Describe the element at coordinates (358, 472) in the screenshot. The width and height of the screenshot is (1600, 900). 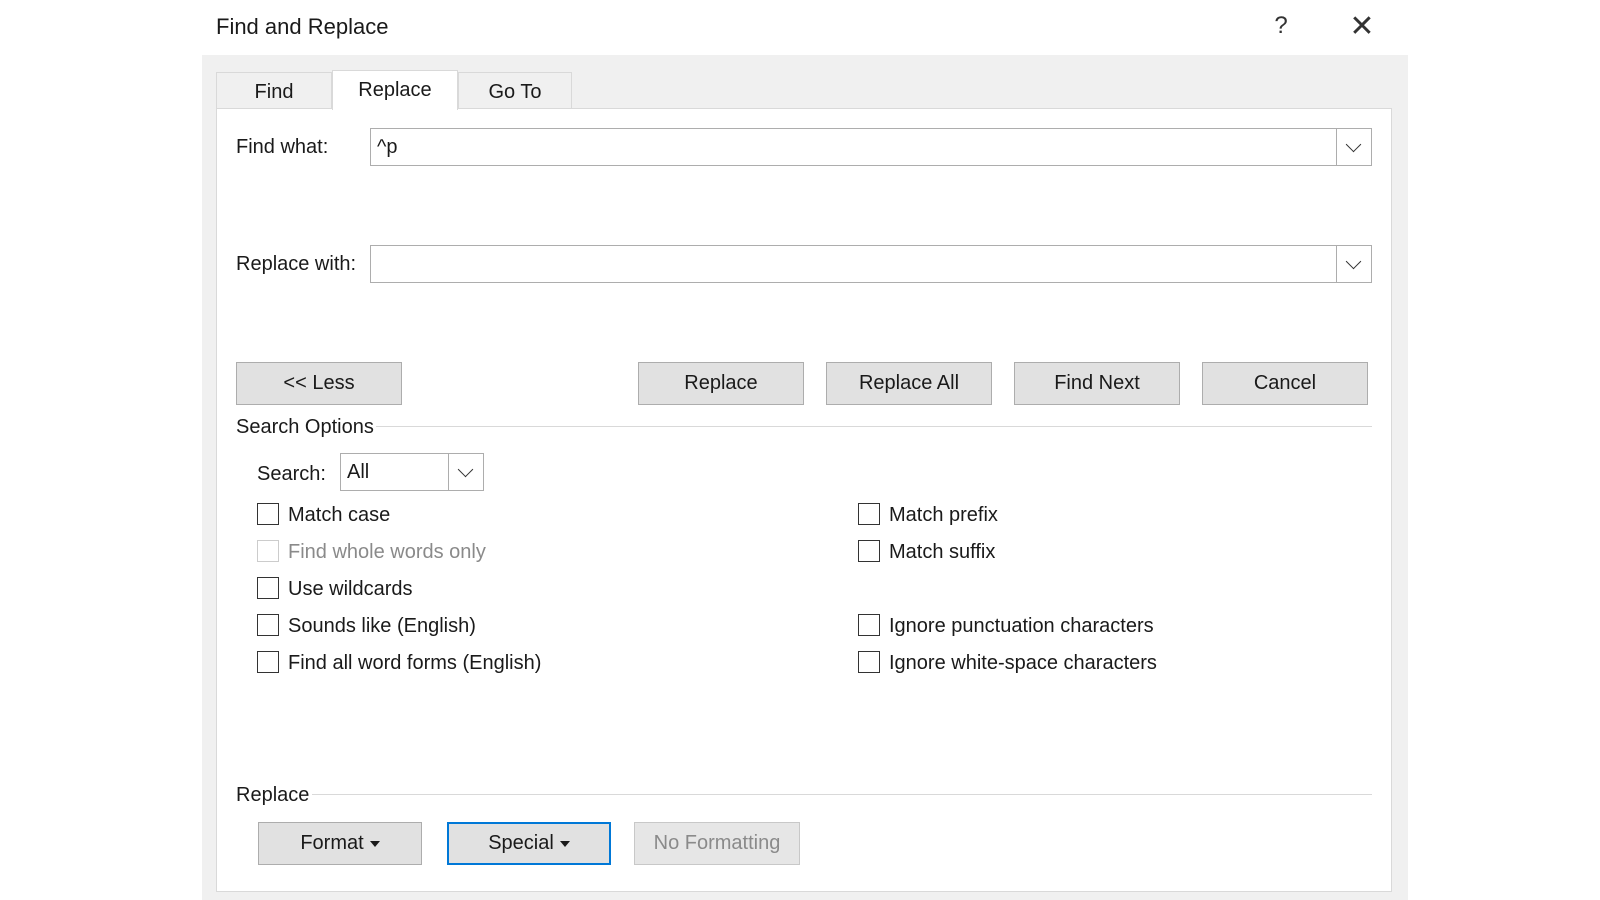
I see `search-direction-value: All` at that location.